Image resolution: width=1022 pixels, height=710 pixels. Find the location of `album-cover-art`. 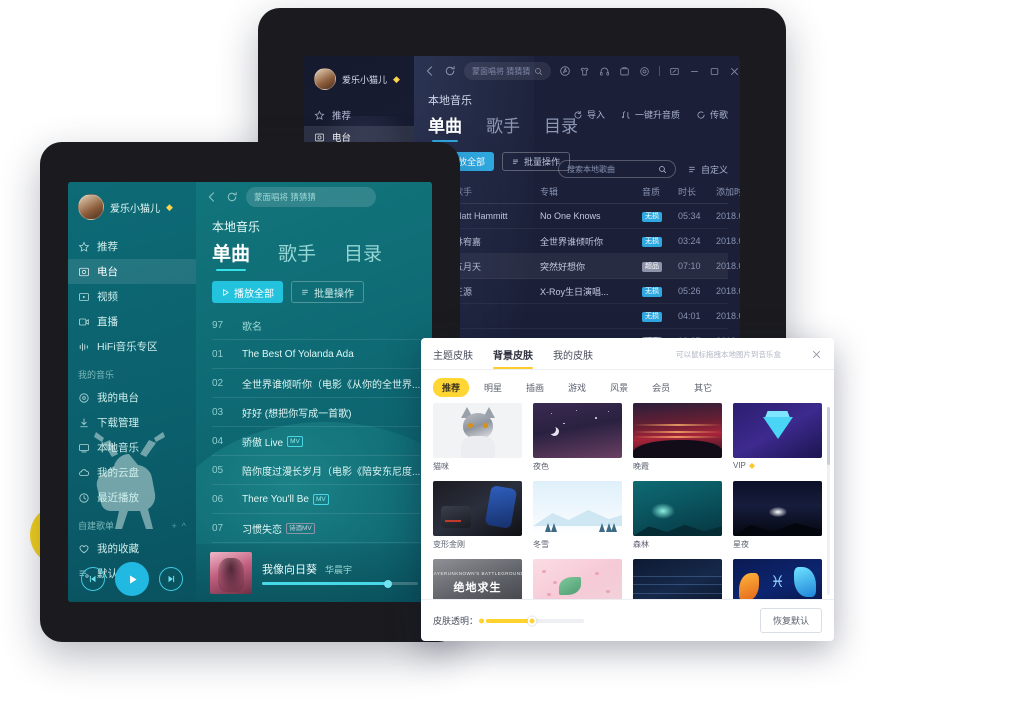

album-cover-art is located at coordinates (231, 573).